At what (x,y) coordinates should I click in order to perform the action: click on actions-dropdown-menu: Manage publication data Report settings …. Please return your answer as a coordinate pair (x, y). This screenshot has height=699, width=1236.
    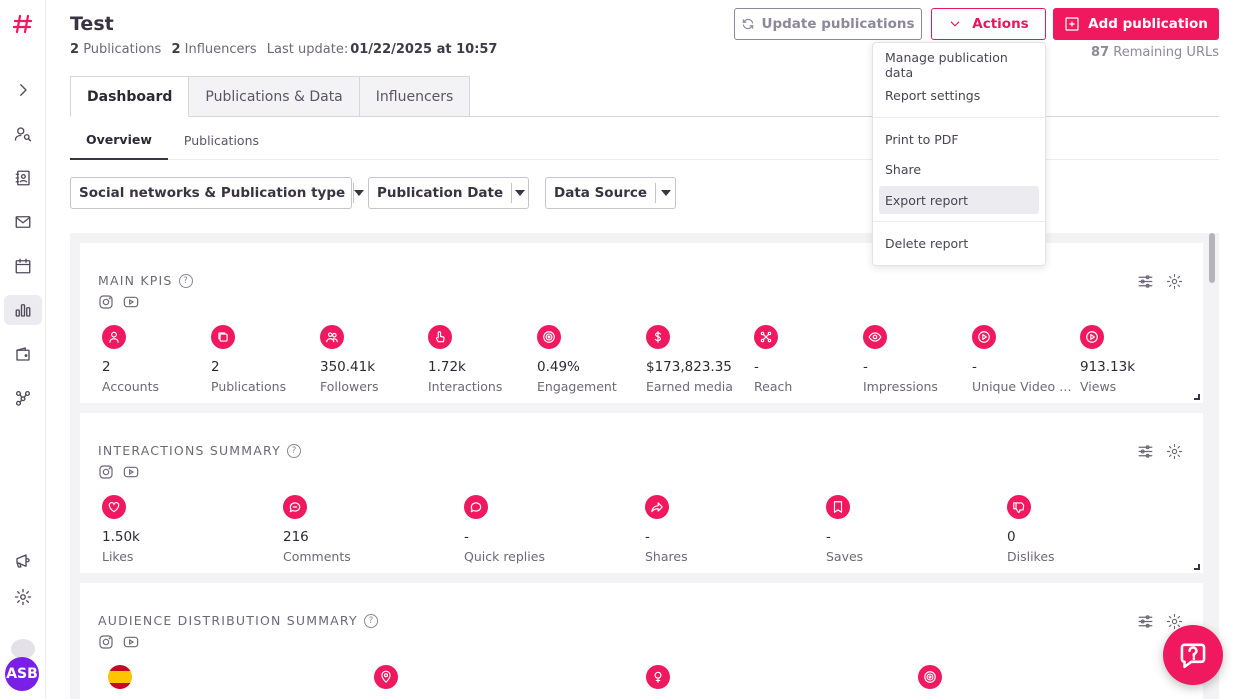
    Looking at the image, I should click on (959, 154).